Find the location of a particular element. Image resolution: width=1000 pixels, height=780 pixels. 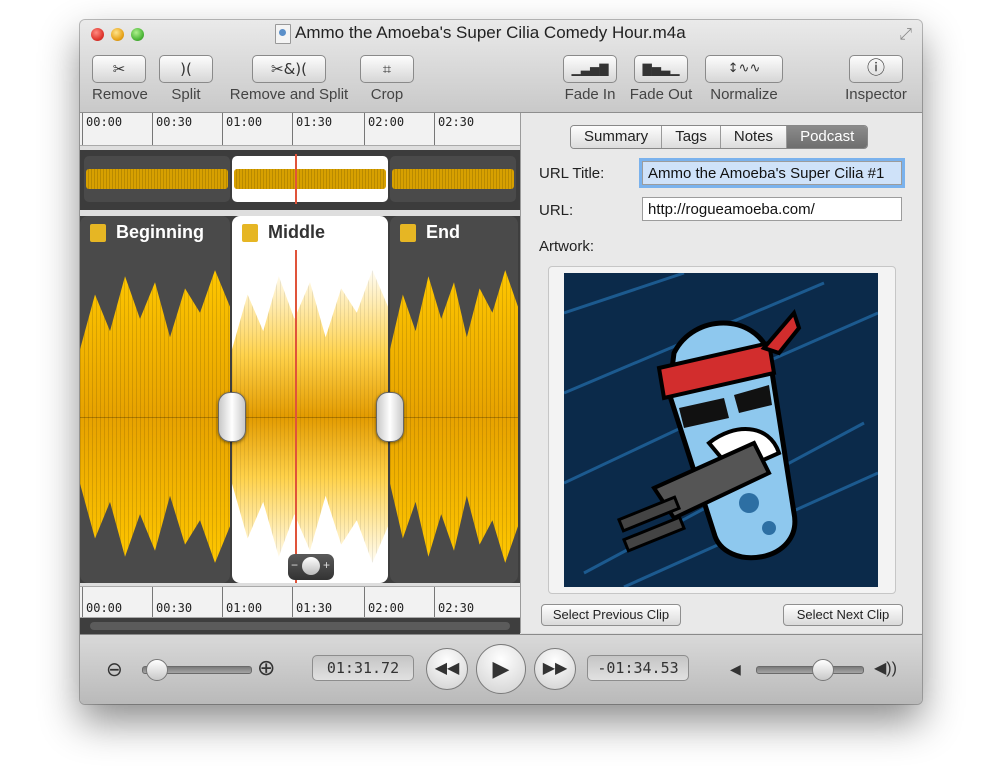

zoom-in-icon: ⊕ is located at coordinates (266, 668).